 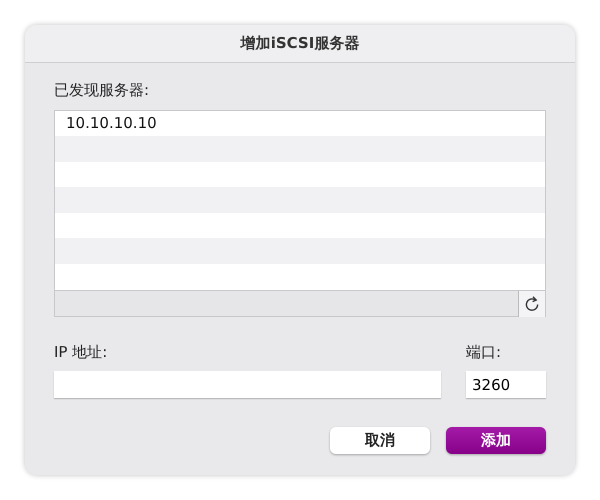 What do you see at coordinates (111, 123) in the screenshot?
I see `server-address: 10.10.10.10` at bounding box center [111, 123].